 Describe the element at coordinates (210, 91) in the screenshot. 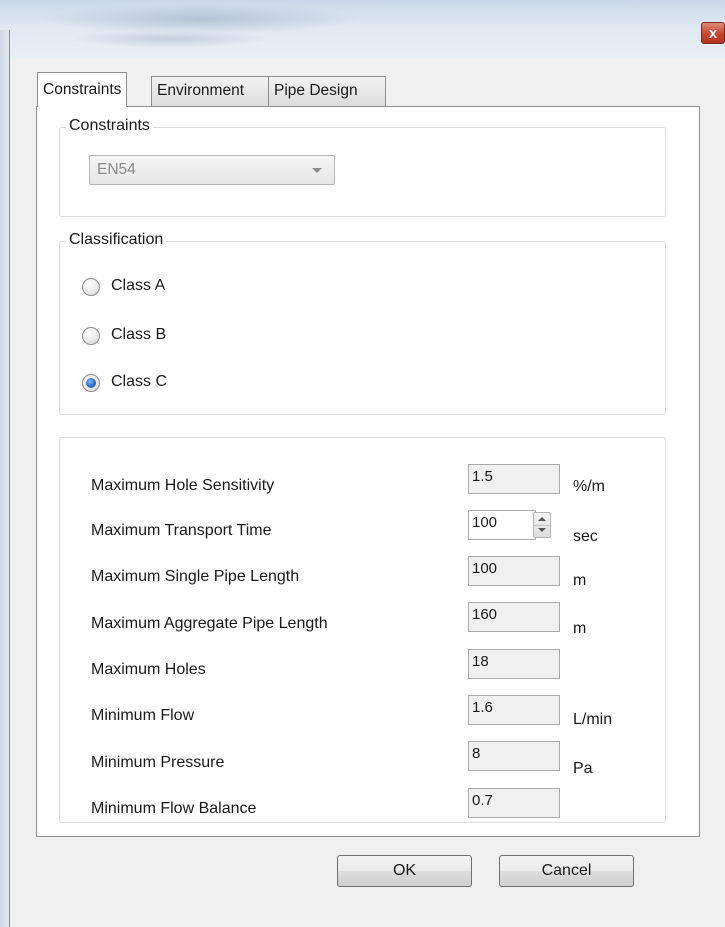

I see `tab-environment: Environment` at that location.